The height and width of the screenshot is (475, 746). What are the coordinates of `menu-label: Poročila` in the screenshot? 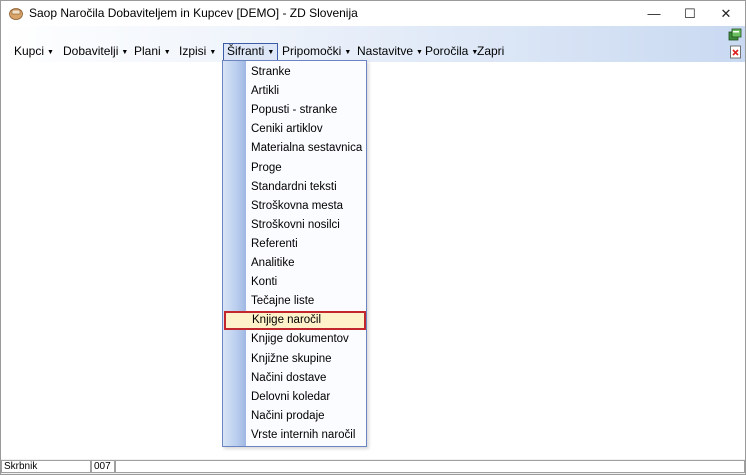 It's located at (447, 51).